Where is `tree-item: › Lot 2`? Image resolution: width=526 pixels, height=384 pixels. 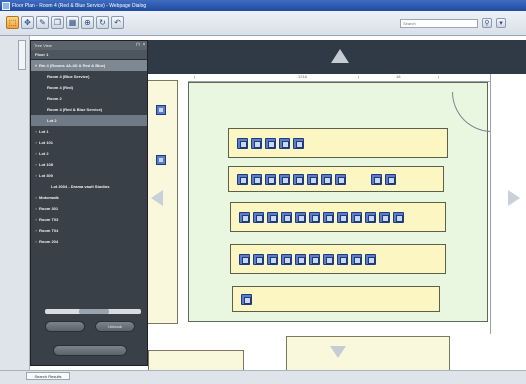
tree-item: › Lot 2 is located at coordinates (89, 153).